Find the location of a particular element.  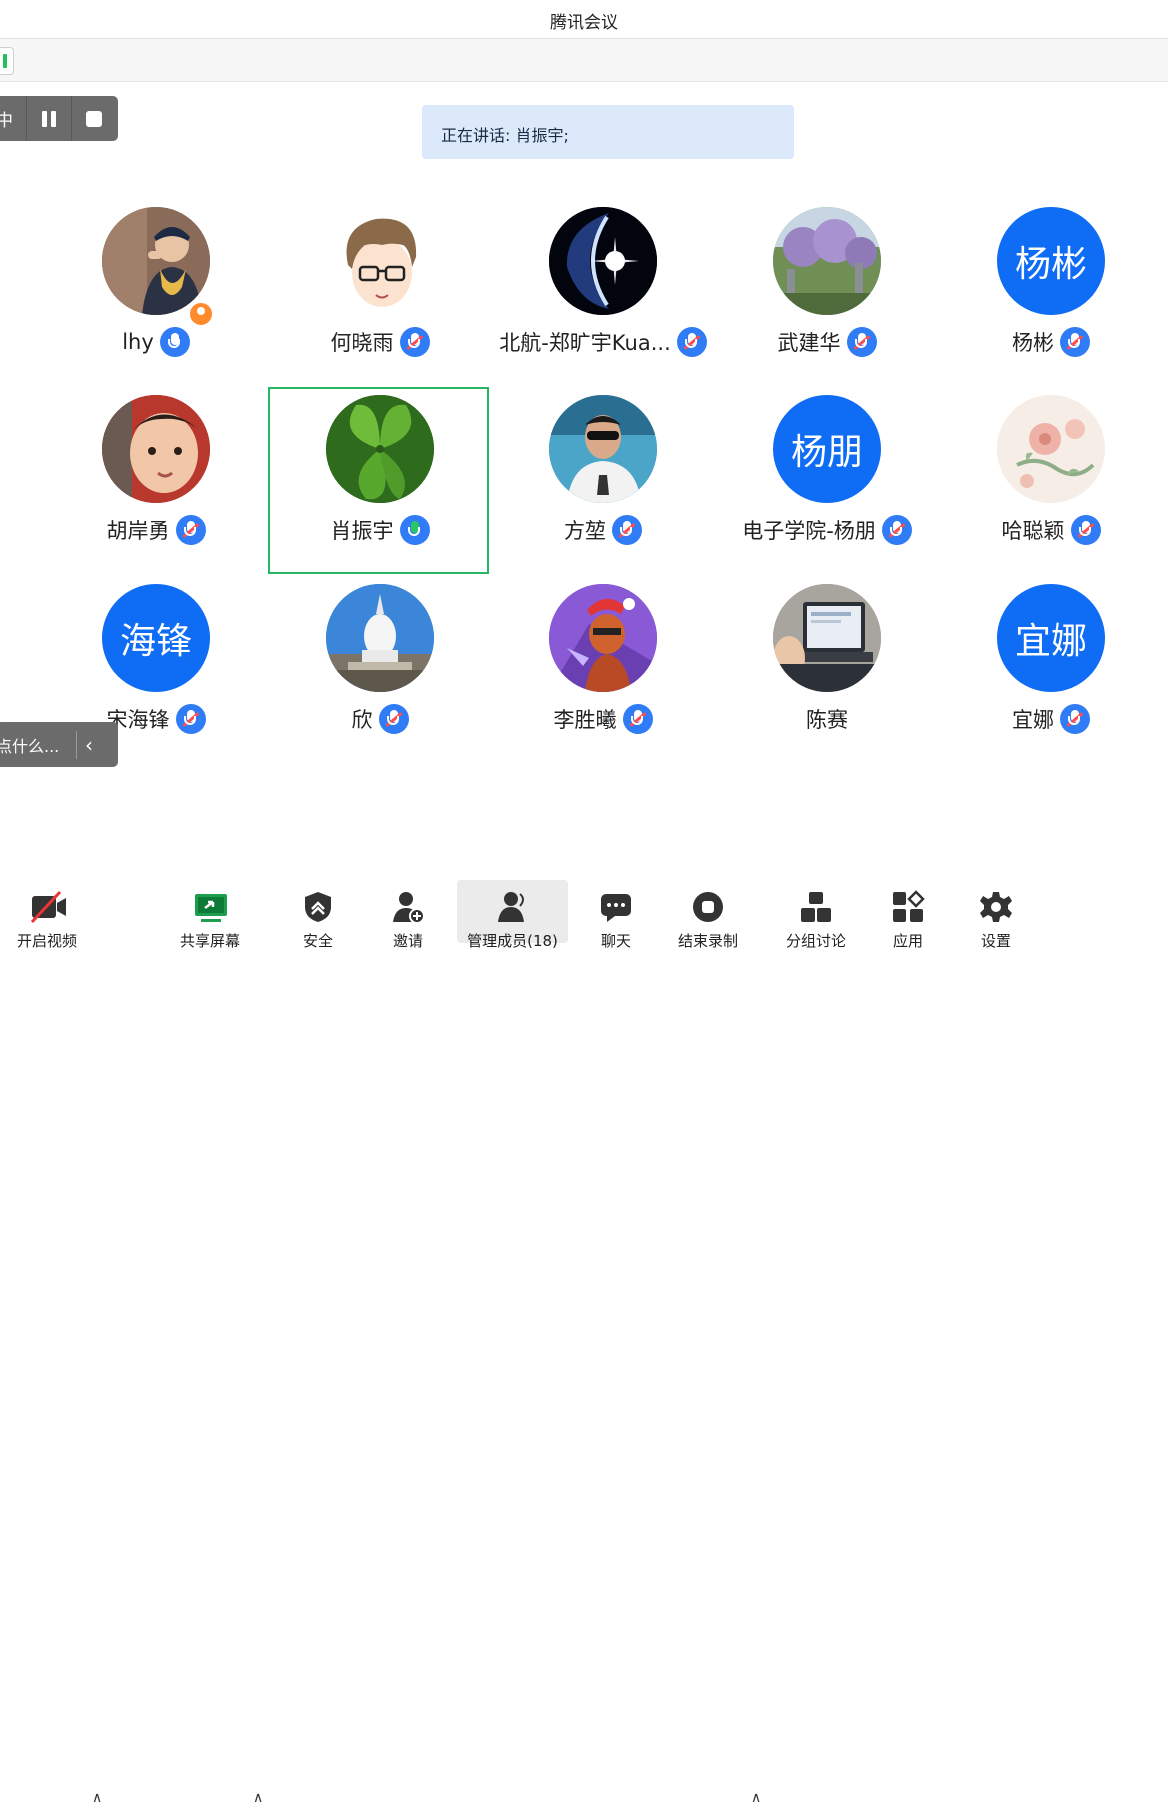

member-name-row: 杨彬 is located at coordinates (1051, 342).